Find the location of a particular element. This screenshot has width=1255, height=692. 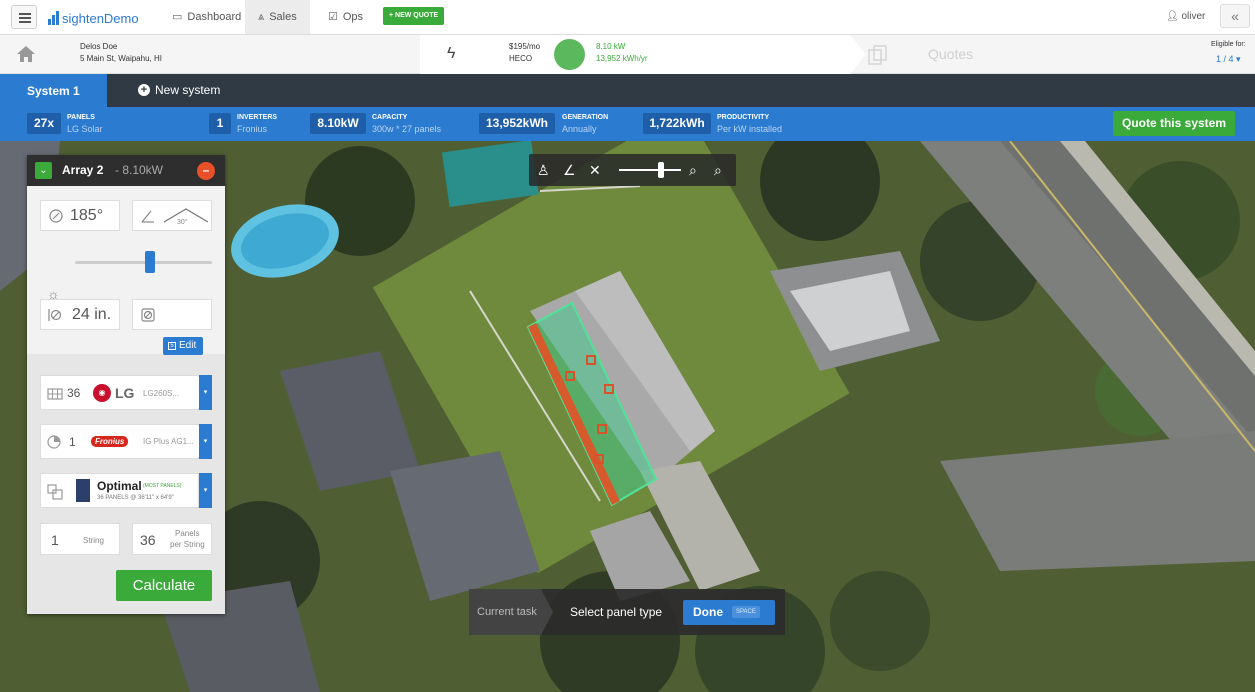

logo-text: sightenDemo is located at coordinates (100, 18).